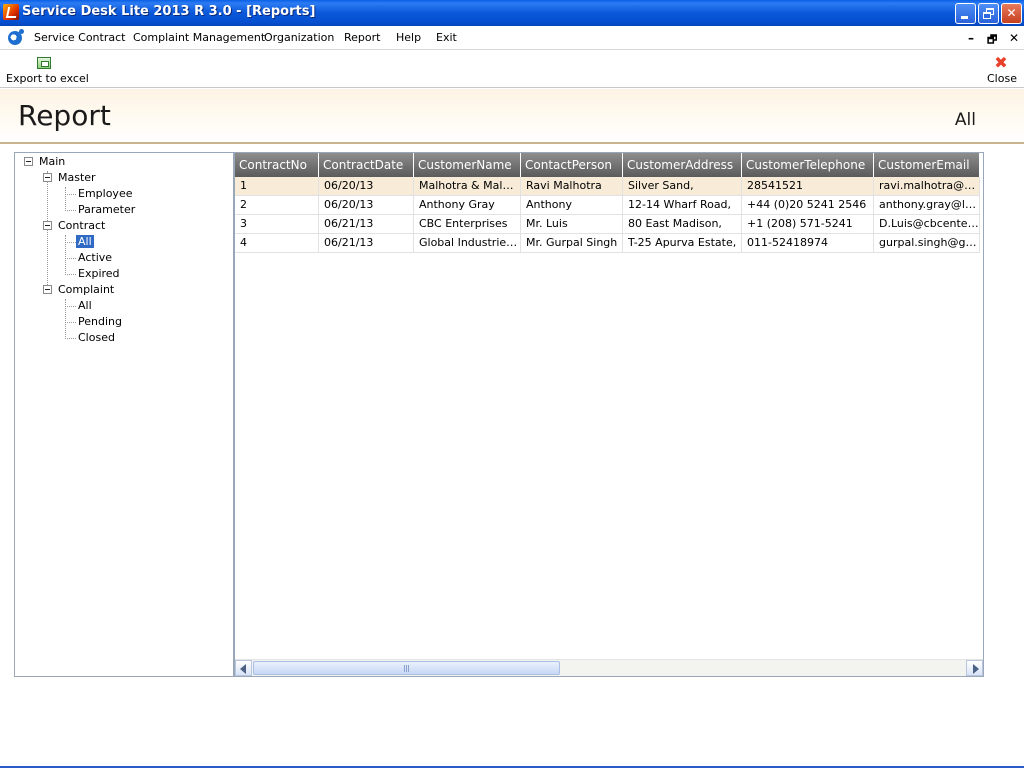 The image size is (1024, 768). I want to click on grip-icon, so click(407, 668).